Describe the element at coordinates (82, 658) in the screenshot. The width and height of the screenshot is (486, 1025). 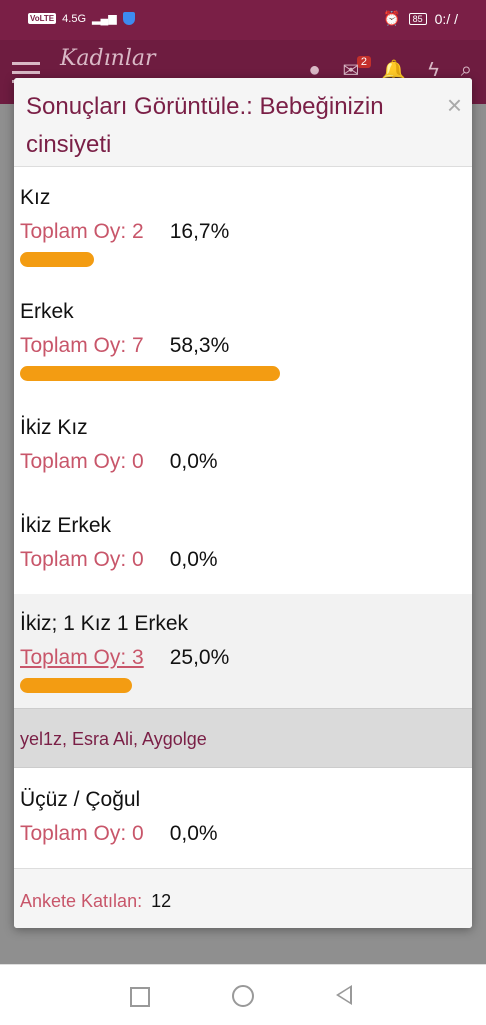
I see `total-votes-link: Toplam Oy: 3` at that location.